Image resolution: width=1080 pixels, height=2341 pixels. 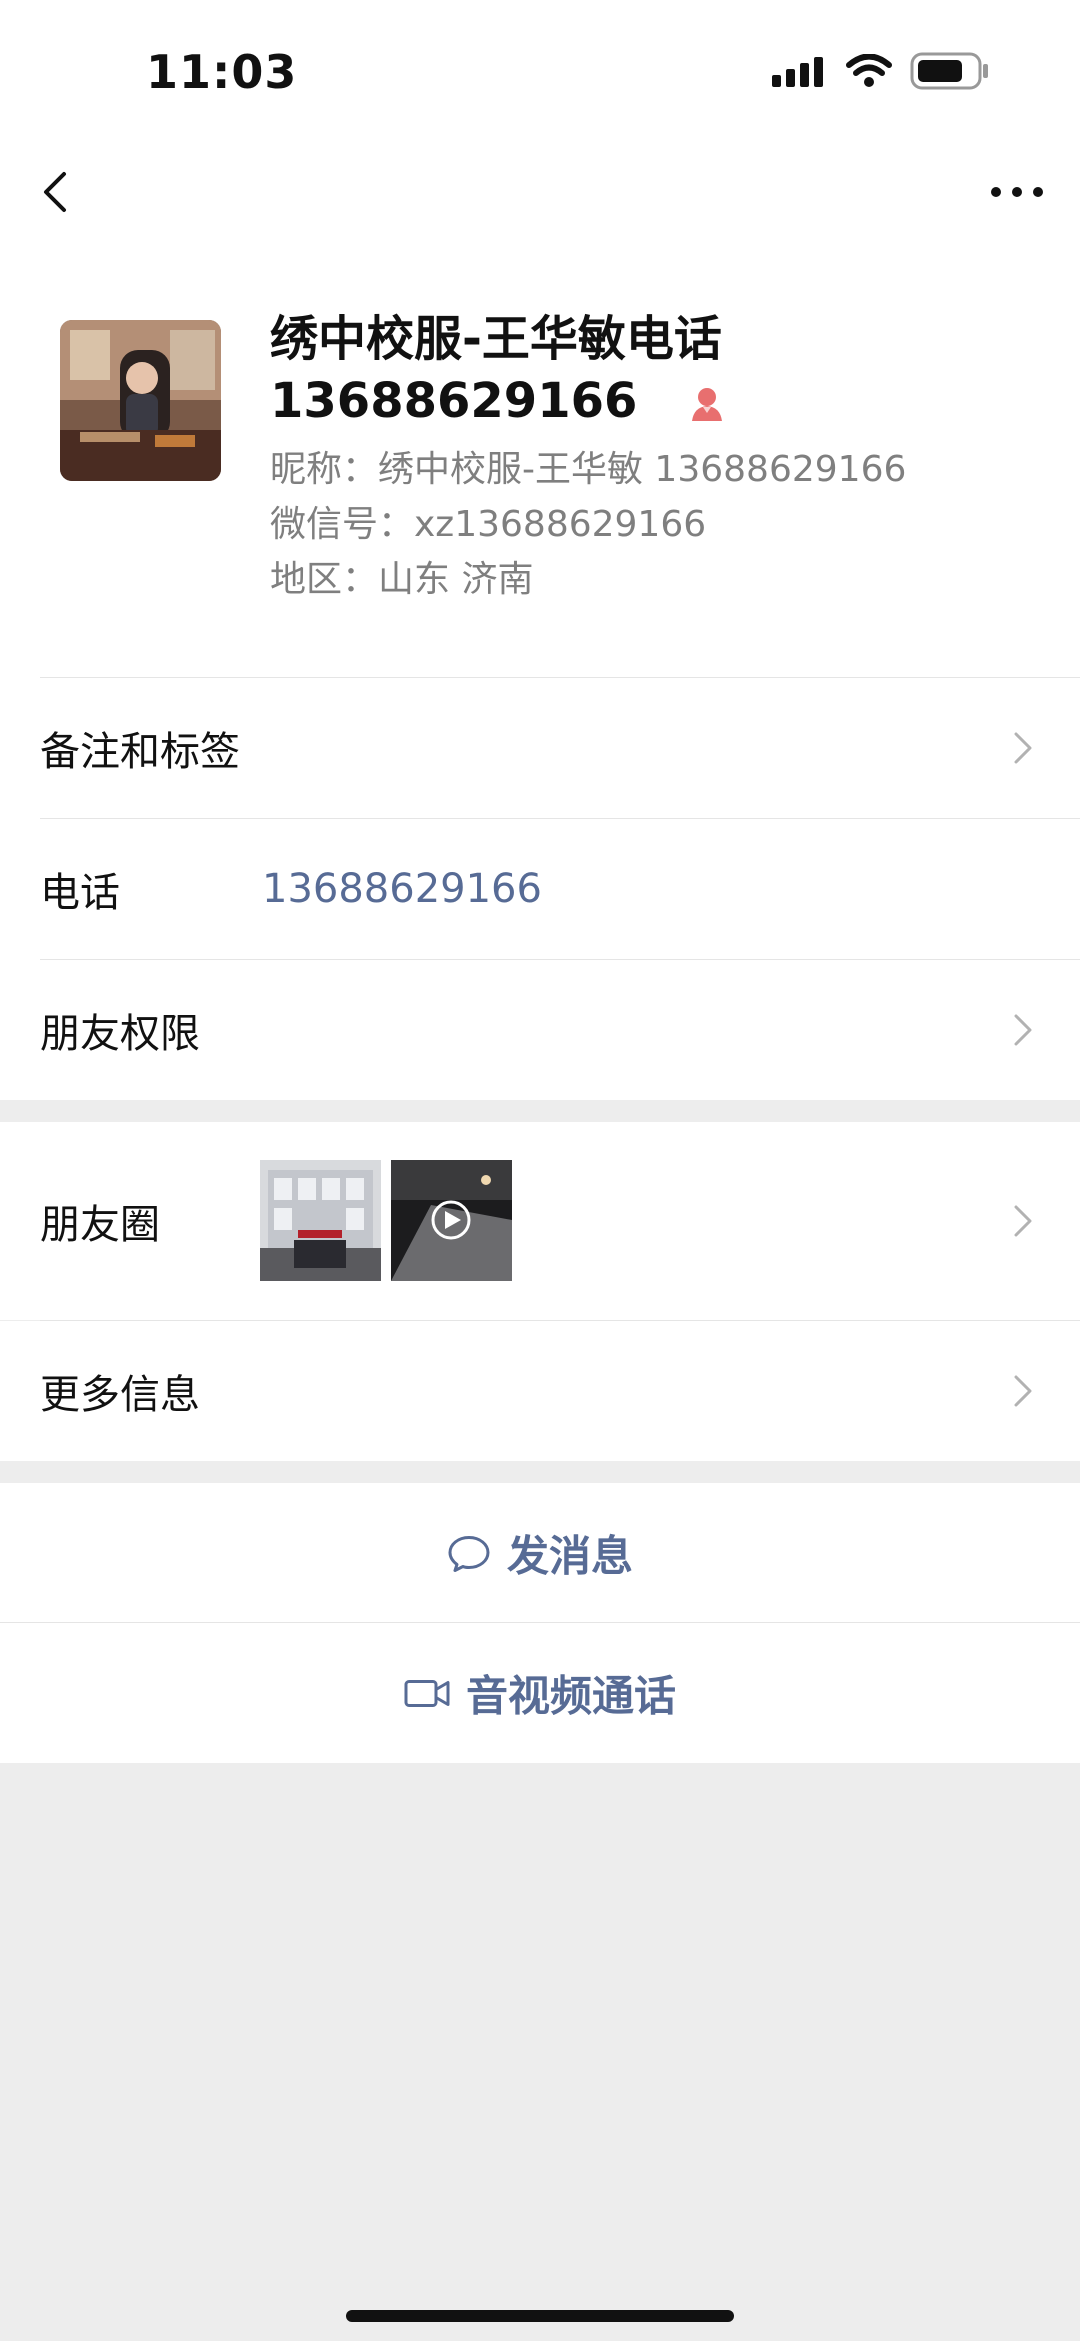 I want to click on send-message-button: 发消息, so click(x=540, y=1553).